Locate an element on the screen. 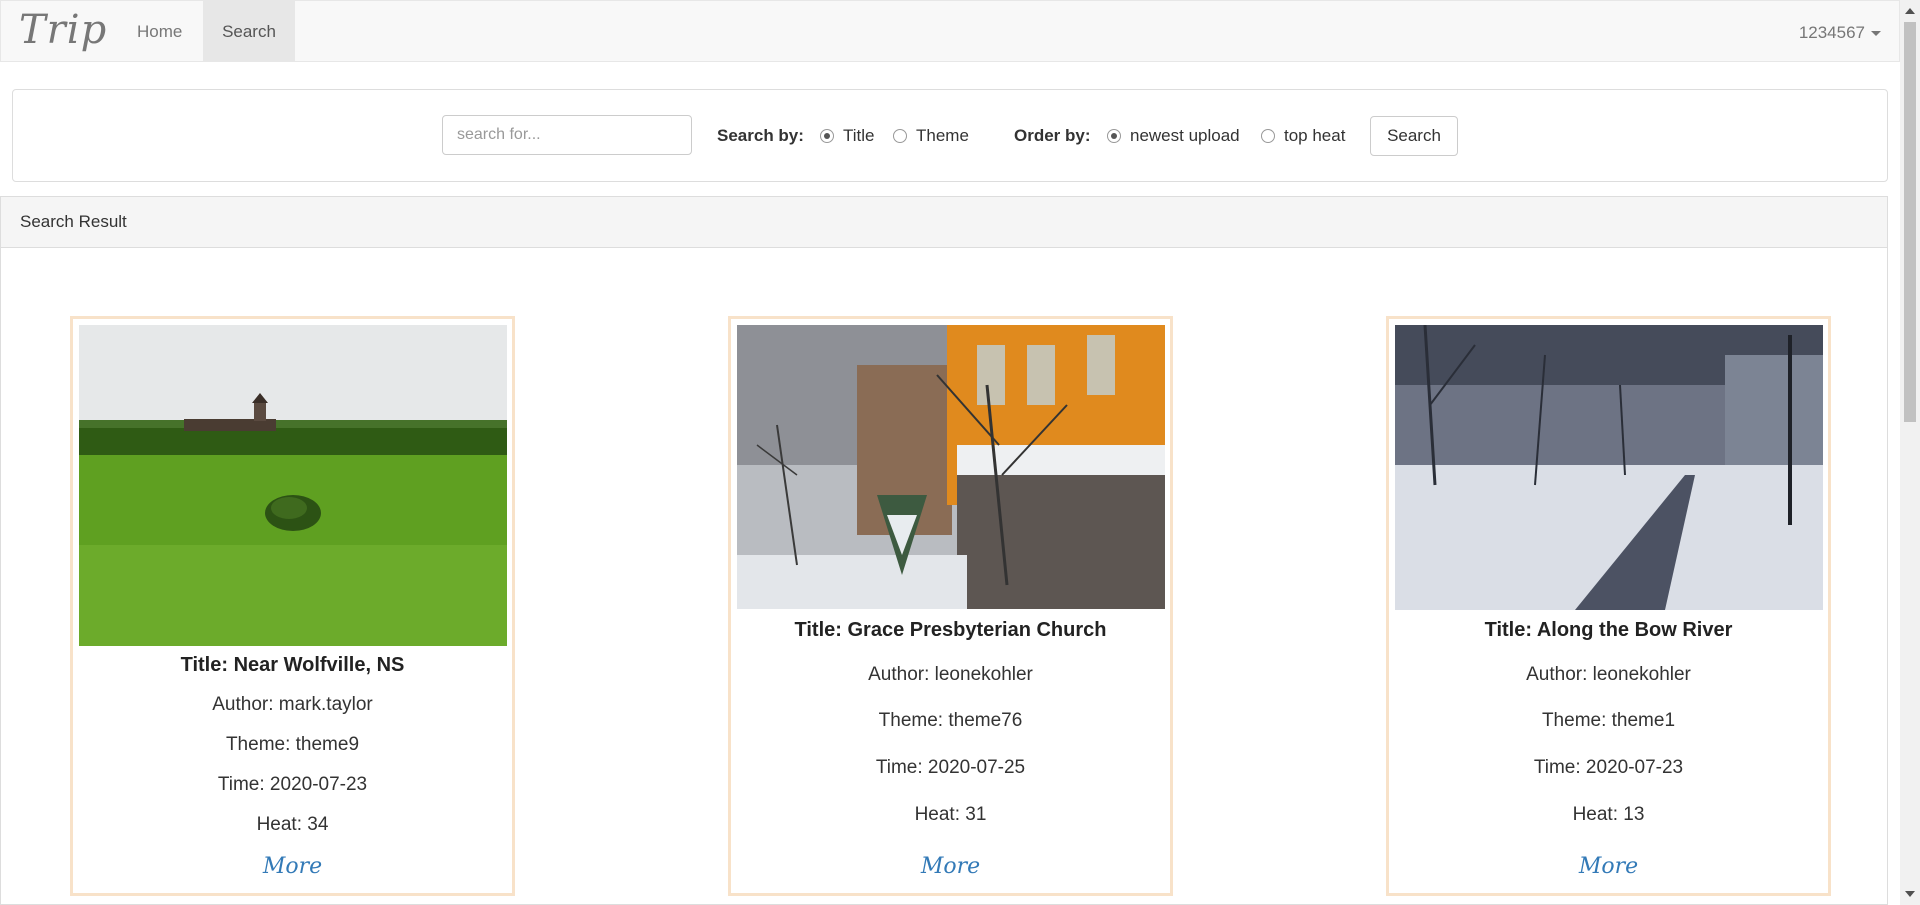 The height and width of the screenshot is (905, 1920). order-by-newest-radio: newest upload is located at coordinates (1173, 136).